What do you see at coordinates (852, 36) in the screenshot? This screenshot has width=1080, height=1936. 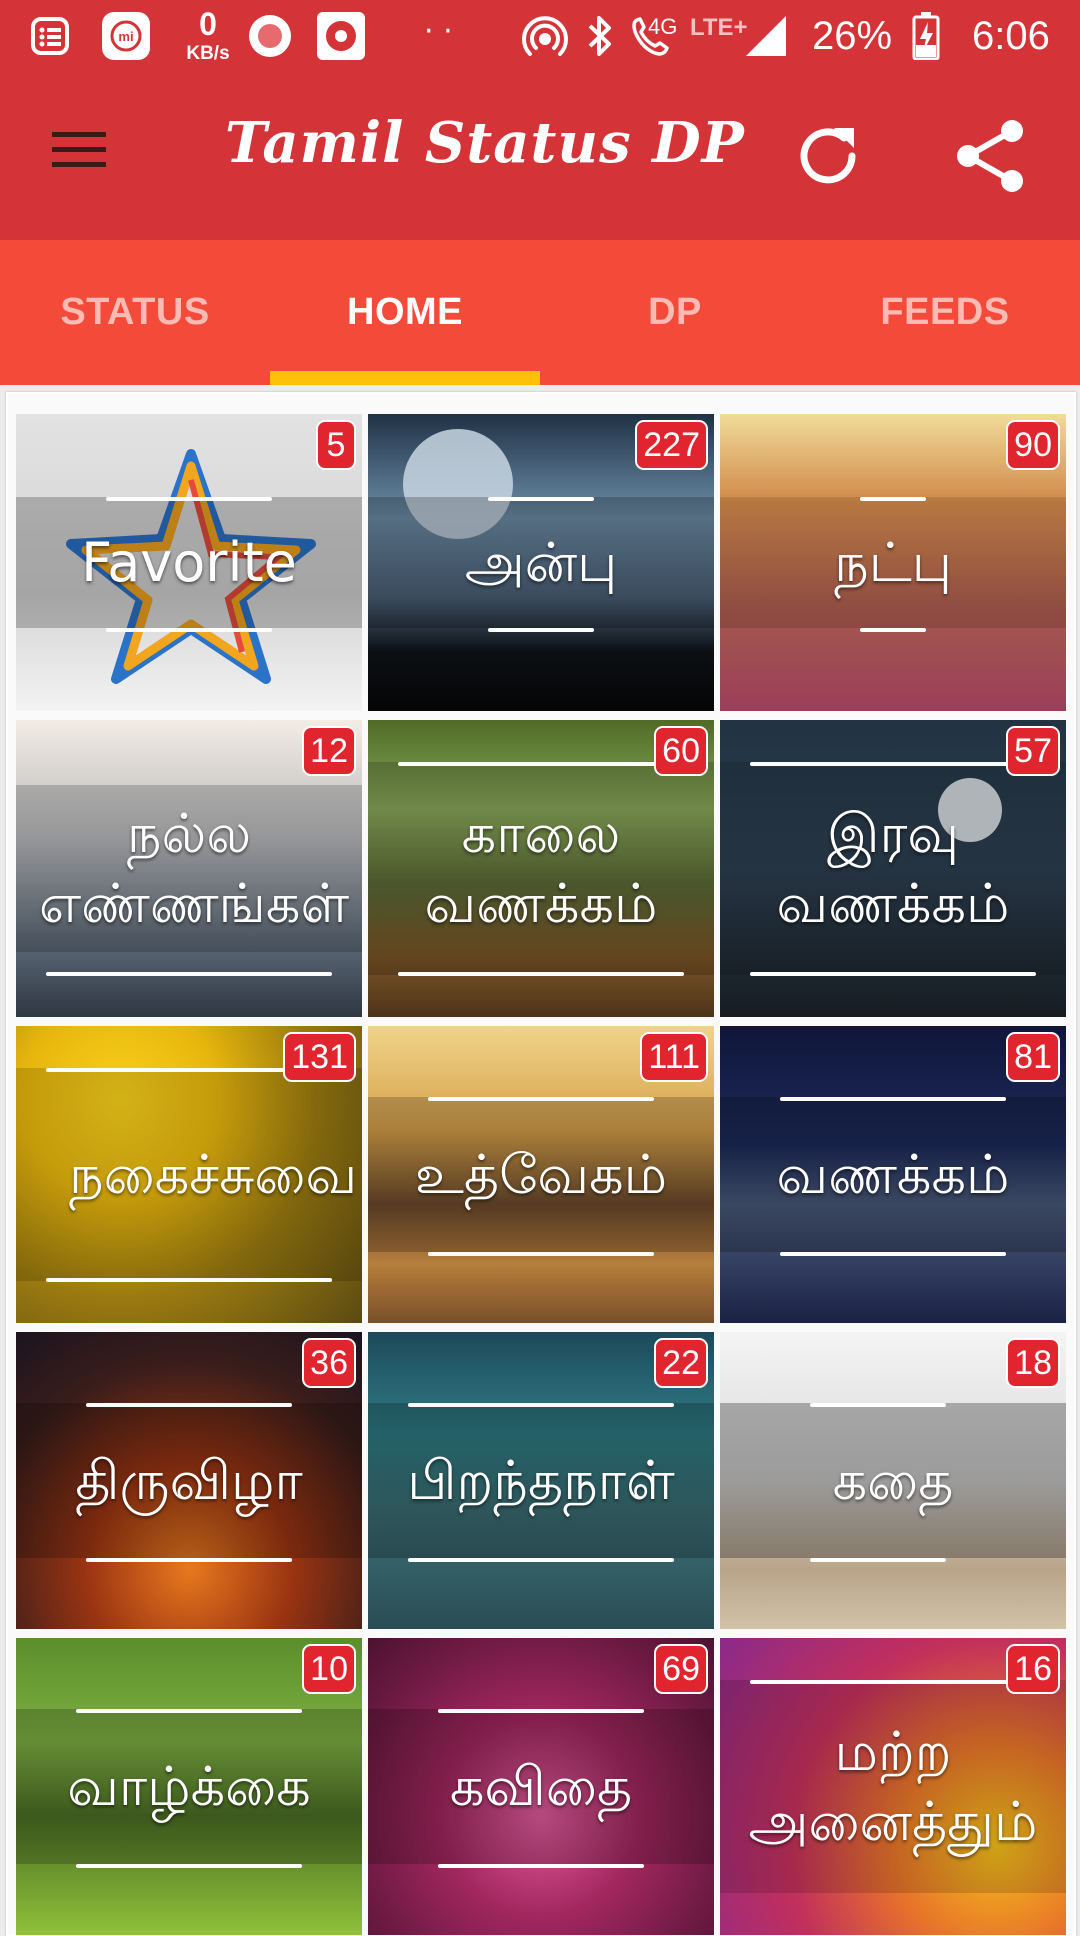 I see `battery-percent: 26%` at bounding box center [852, 36].